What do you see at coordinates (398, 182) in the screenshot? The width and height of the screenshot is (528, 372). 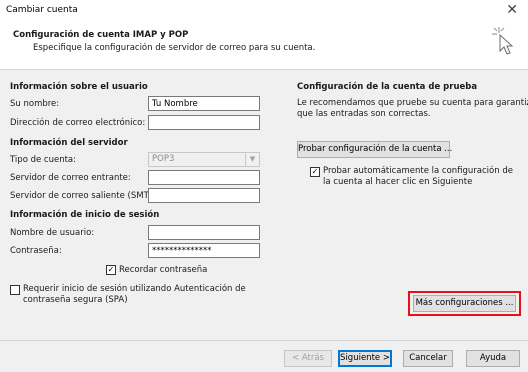 I see `auto-test-label-line2: la cuenta al hacer clic en Siguiente` at bounding box center [398, 182].